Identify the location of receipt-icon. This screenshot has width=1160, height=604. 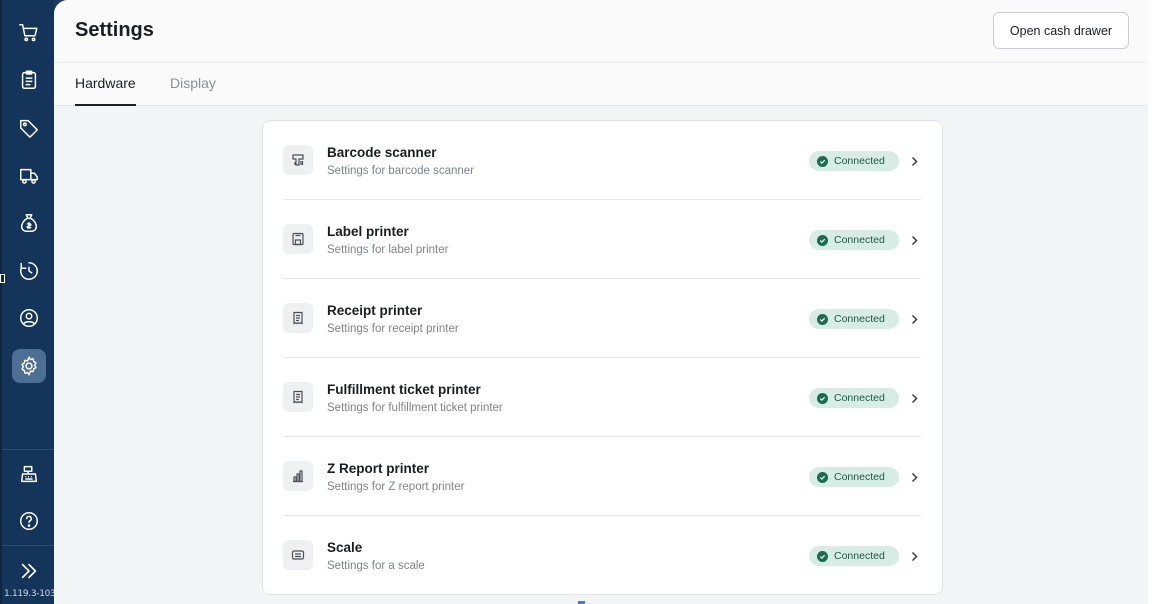
(298, 318).